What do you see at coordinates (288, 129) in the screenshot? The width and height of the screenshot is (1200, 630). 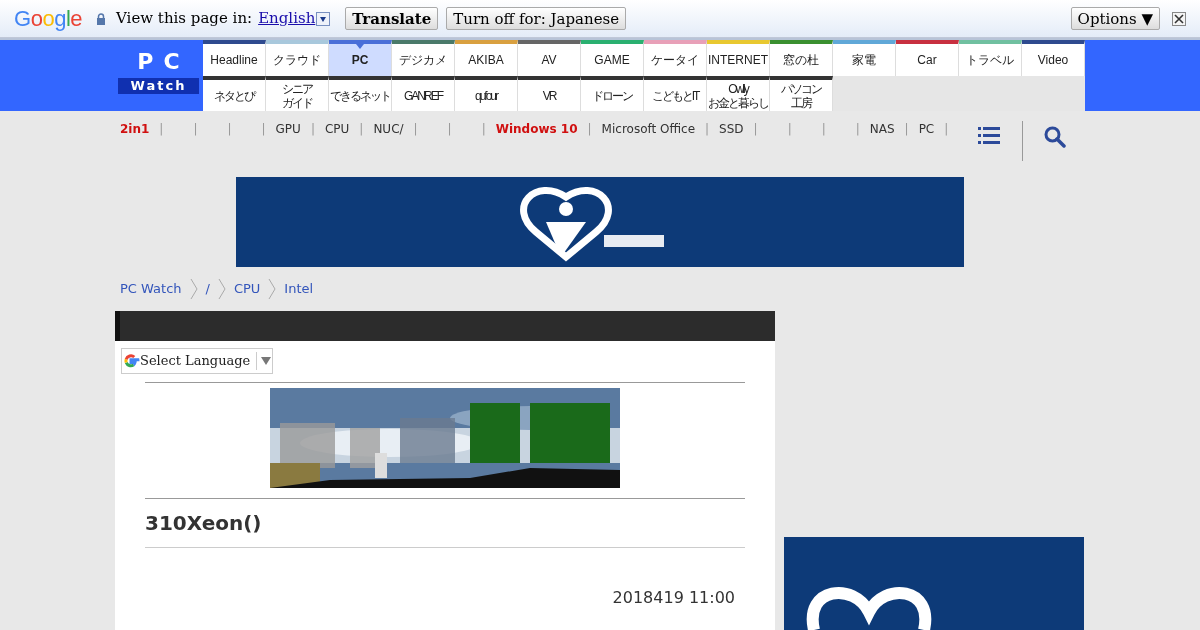 I see `topic-tag-link: GPU` at bounding box center [288, 129].